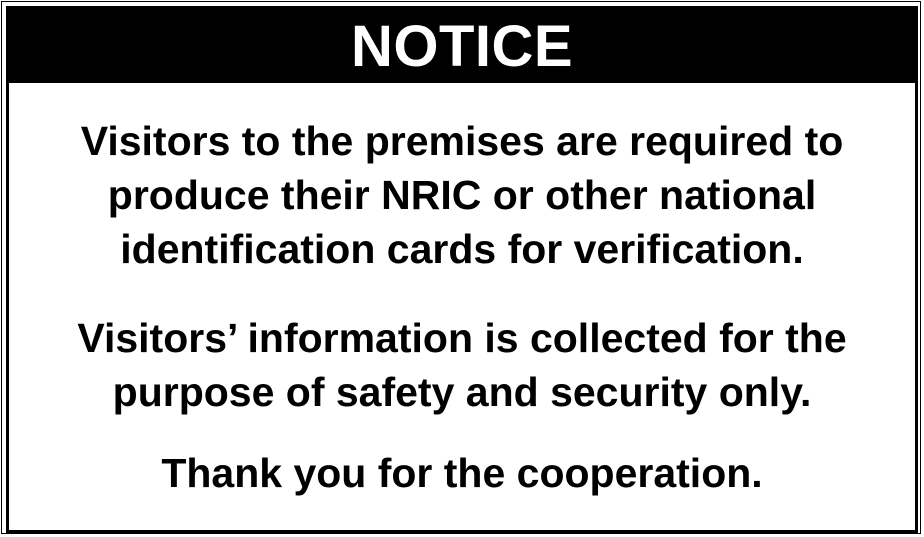 Image resolution: width=924 pixels, height=537 pixels. Describe the element at coordinates (462, 392) in the screenshot. I see `text-line: purpose of safety and security only.` at that location.